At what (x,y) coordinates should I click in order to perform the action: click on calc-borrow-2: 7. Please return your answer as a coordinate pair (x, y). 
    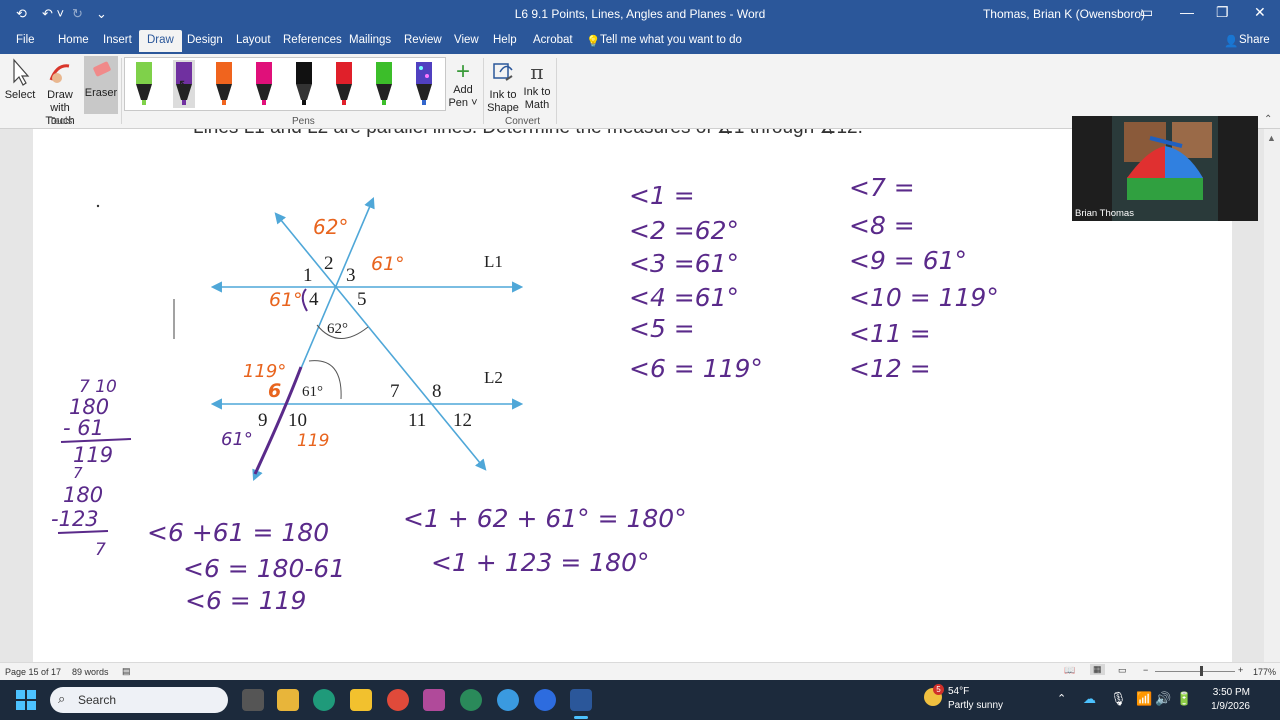
    Looking at the image, I should click on (78, 473).